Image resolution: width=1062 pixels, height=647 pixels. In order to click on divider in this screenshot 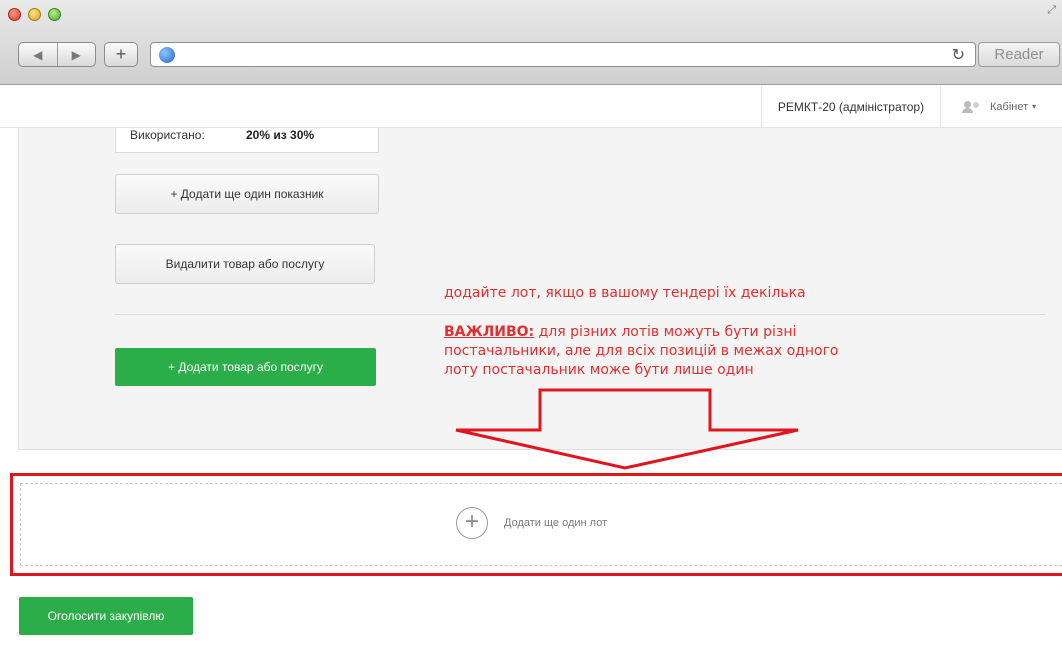, I will do `click(580, 314)`.